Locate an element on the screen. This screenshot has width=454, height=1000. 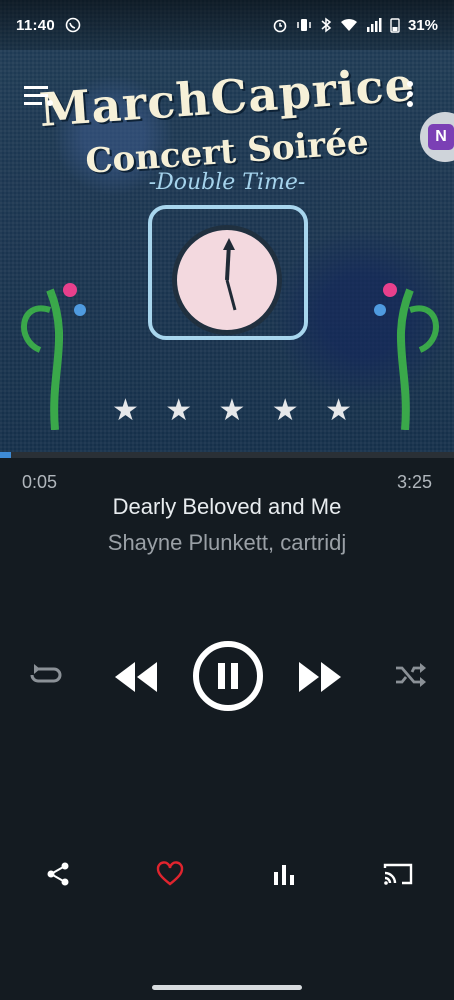
play-pause-button is located at coordinates (228, 676).